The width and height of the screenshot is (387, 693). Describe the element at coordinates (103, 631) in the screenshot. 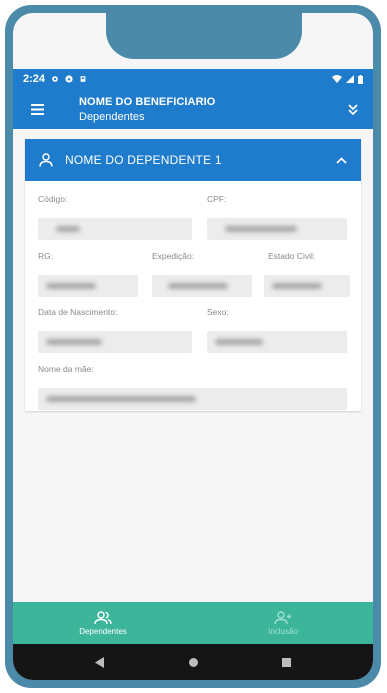

I see `nav-label-dependentes: Dependentes` at that location.